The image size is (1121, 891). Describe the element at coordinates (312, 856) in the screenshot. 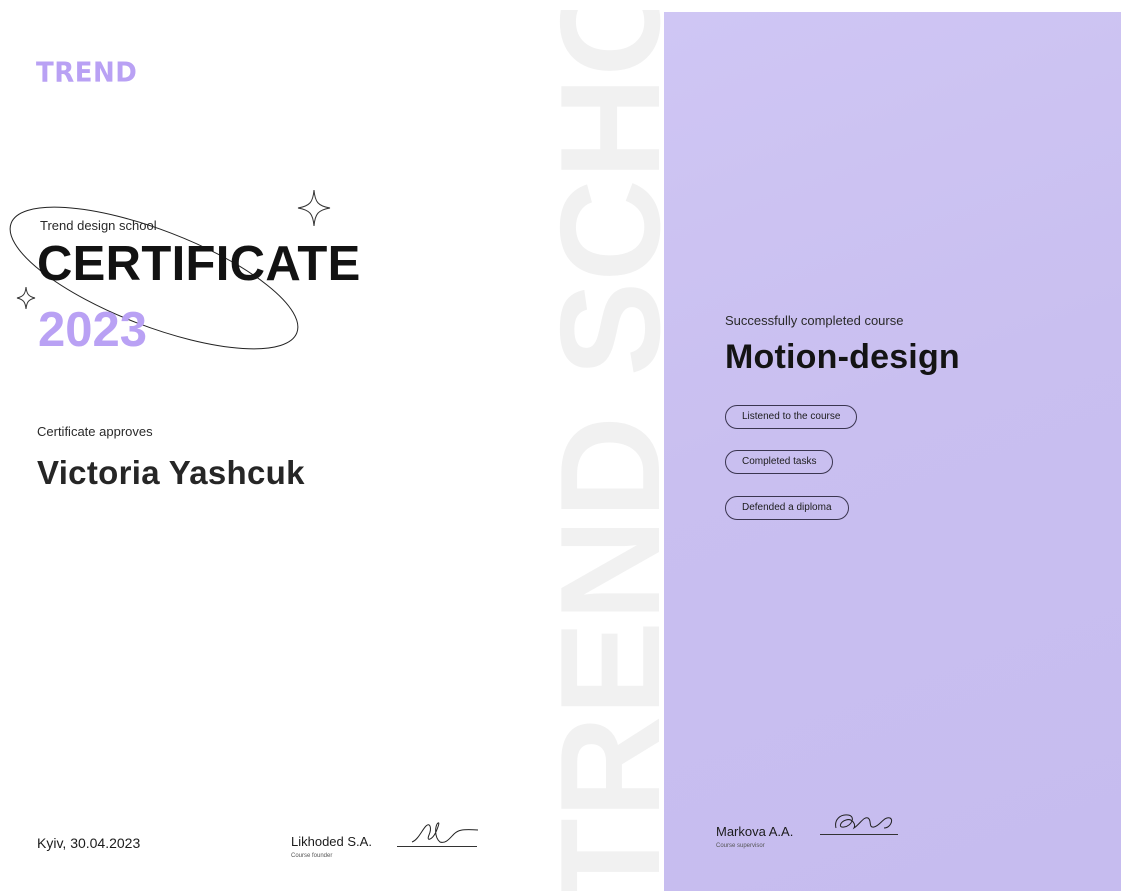

I see `founder-role: Course founder` at that location.